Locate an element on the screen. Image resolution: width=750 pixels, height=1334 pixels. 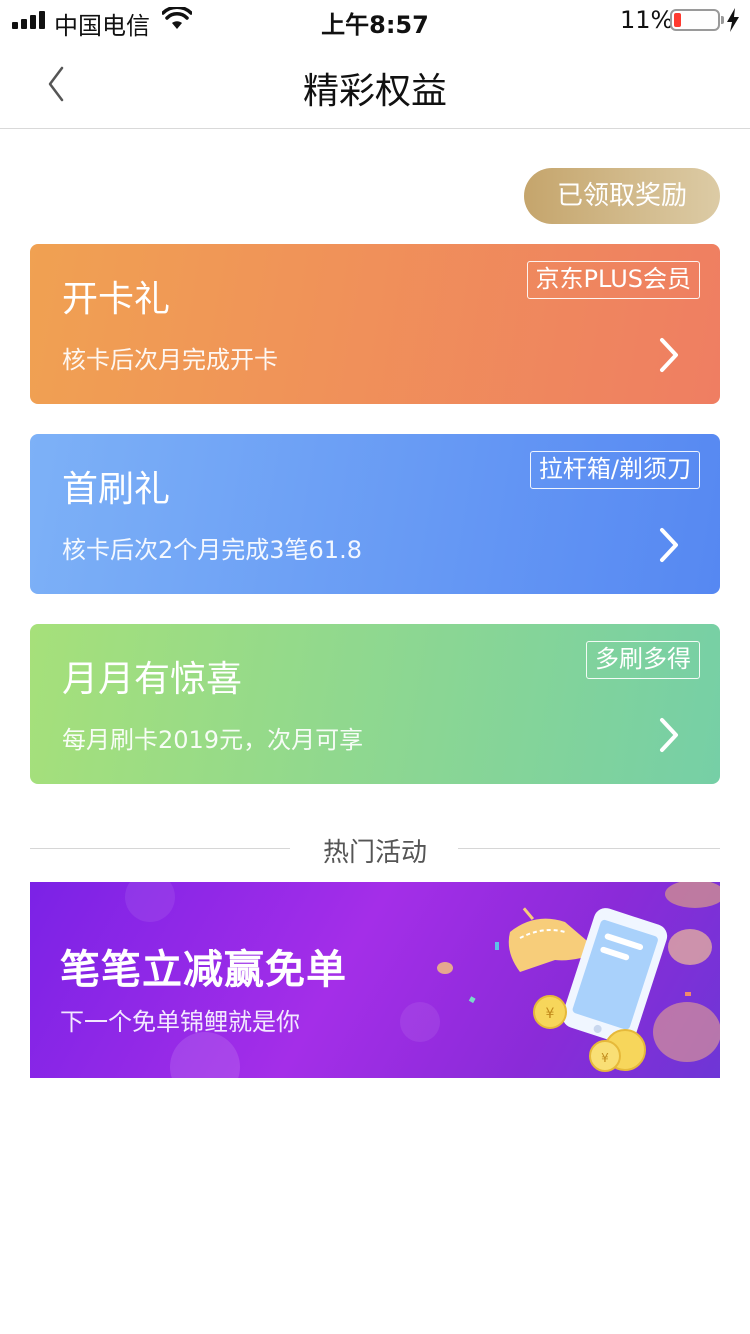
phone-coupon-illustration: ¥ ¥ is located at coordinates (578, 977).